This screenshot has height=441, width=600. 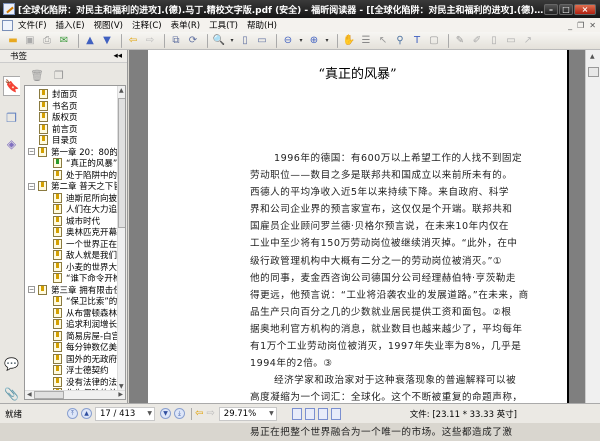 What do you see at coordinates (349, 41) in the screenshot?
I see `hand-tool-icon: ✋` at bounding box center [349, 41].